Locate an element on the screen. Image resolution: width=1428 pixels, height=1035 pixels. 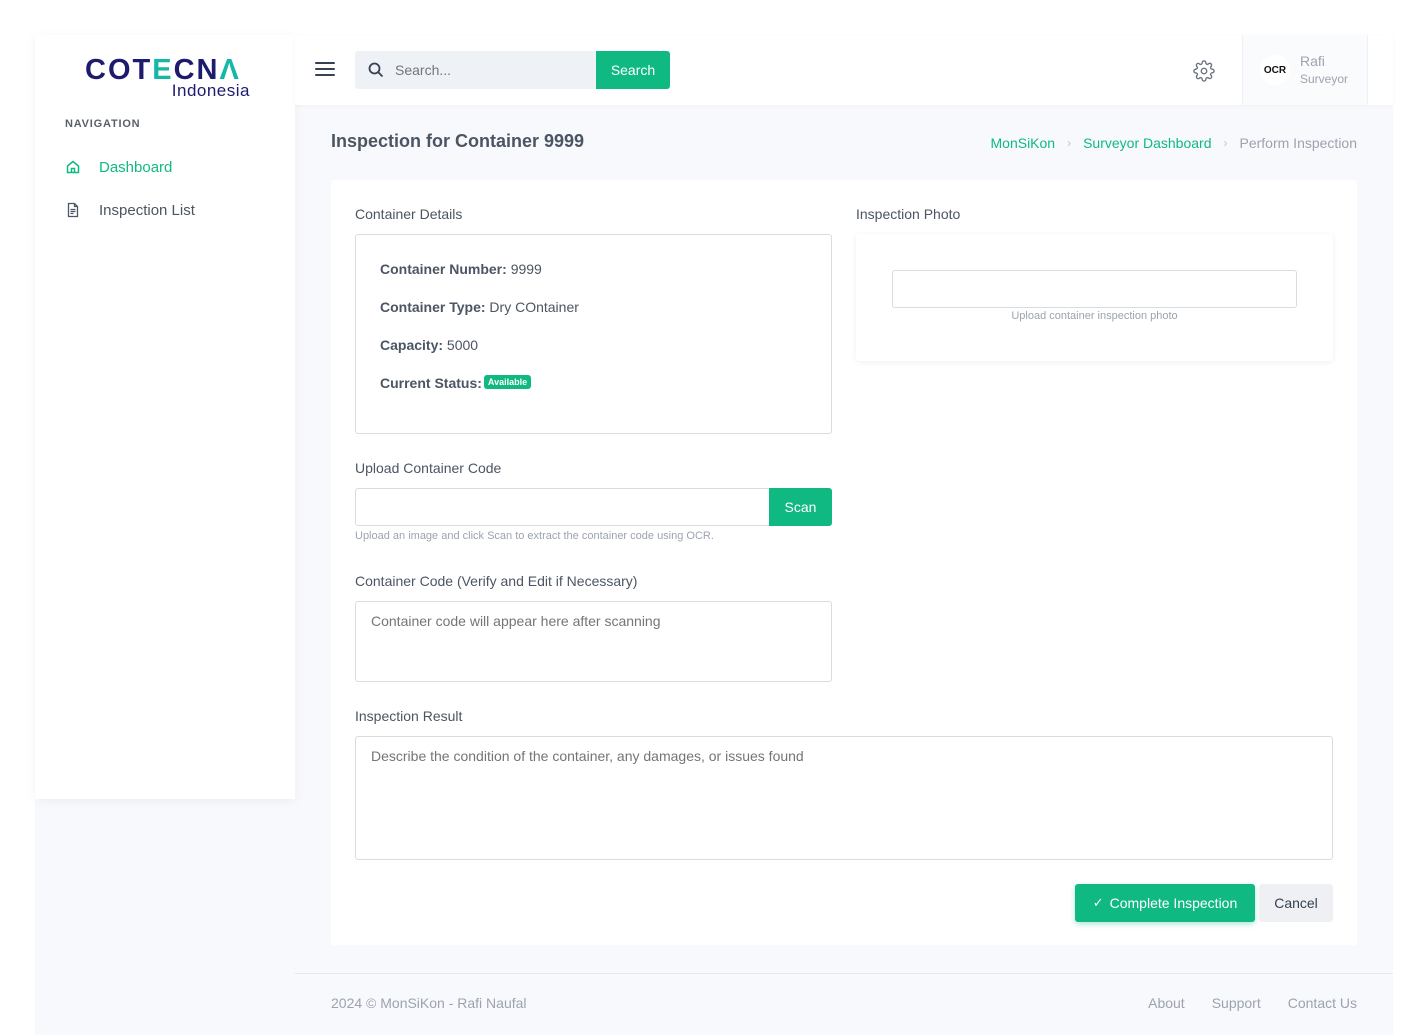
inspection-result-textarea is located at coordinates (844, 798).